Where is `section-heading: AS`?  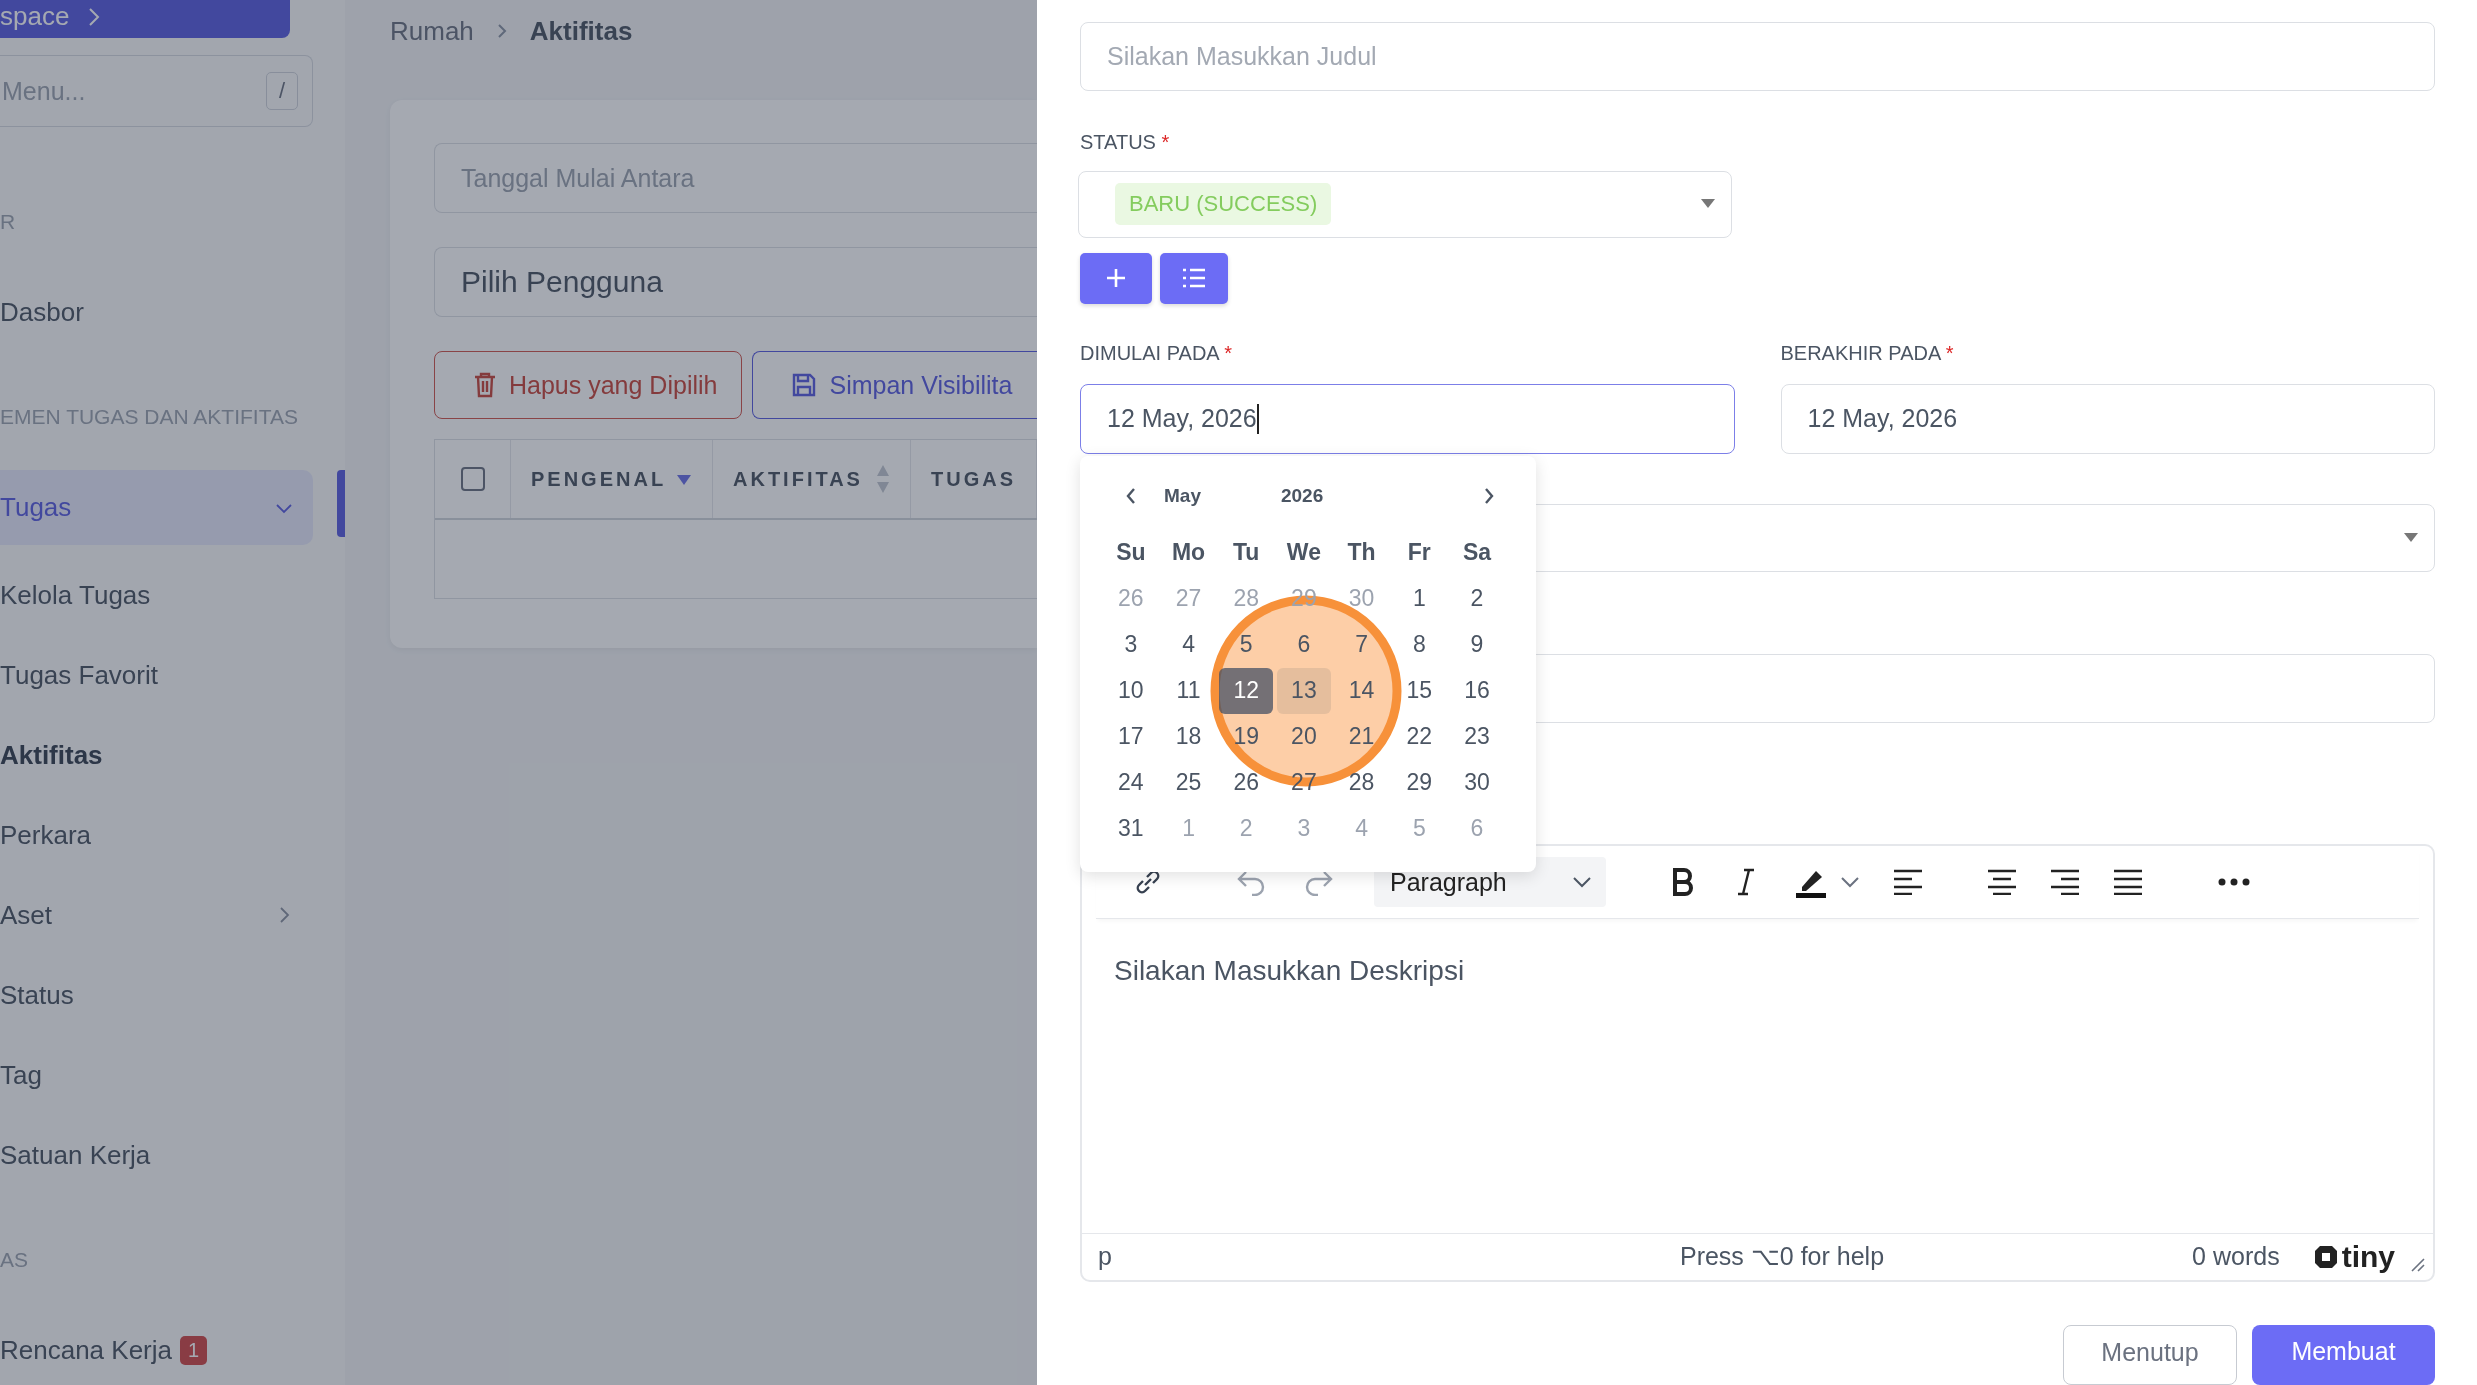 section-heading: AS is located at coordinates (14, 1260).